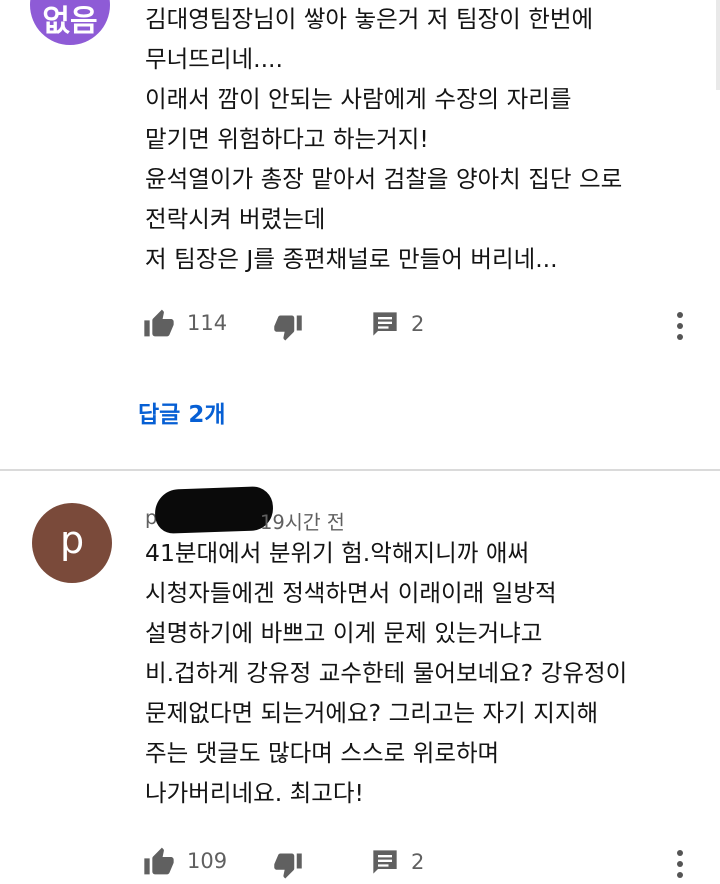 The width and height of the screenshot is (720, 884). What do you see at coordinates (207, 323) in the screenshot?
I see `like-count: 114` at bounding box center [207, 323].